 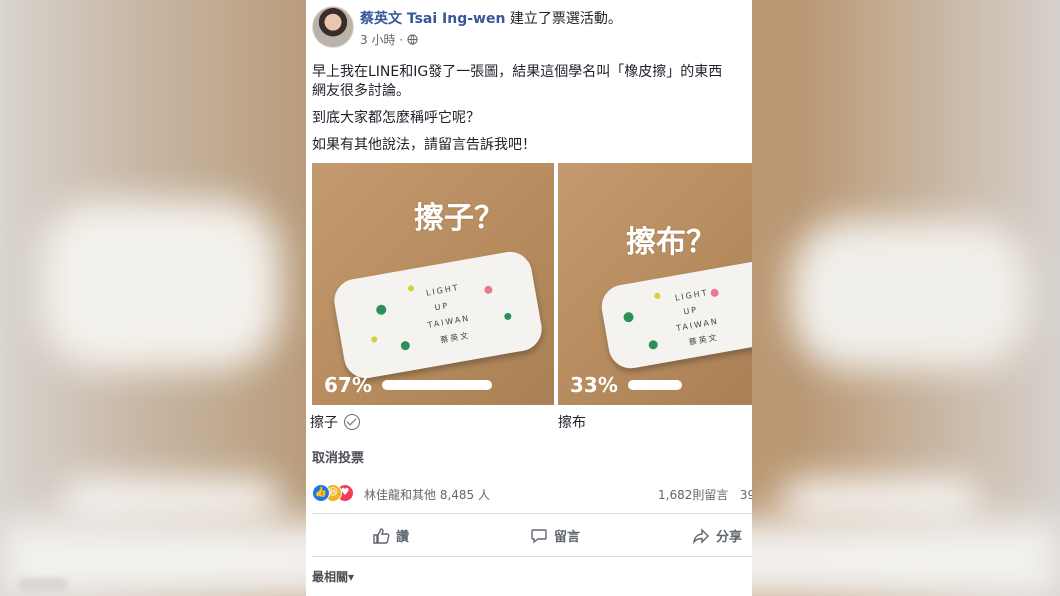 What do you see at coordinates (352, 422) in the screenshot?
I see `check-circle-icon` at bounding box center [352, 422].